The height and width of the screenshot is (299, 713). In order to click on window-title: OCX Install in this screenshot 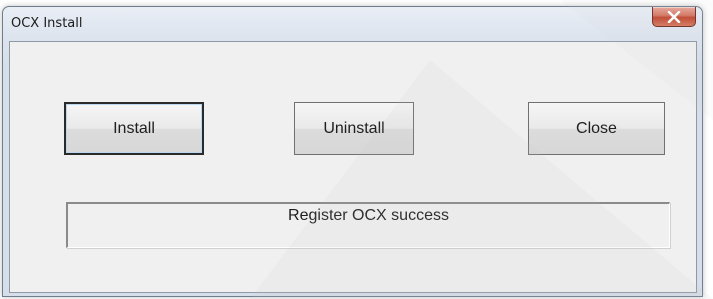, I will do `click(47, 23)`.